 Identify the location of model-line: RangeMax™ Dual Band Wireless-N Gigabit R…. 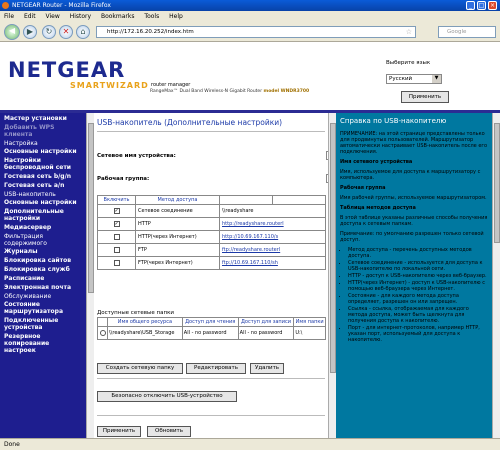
(230, 91).